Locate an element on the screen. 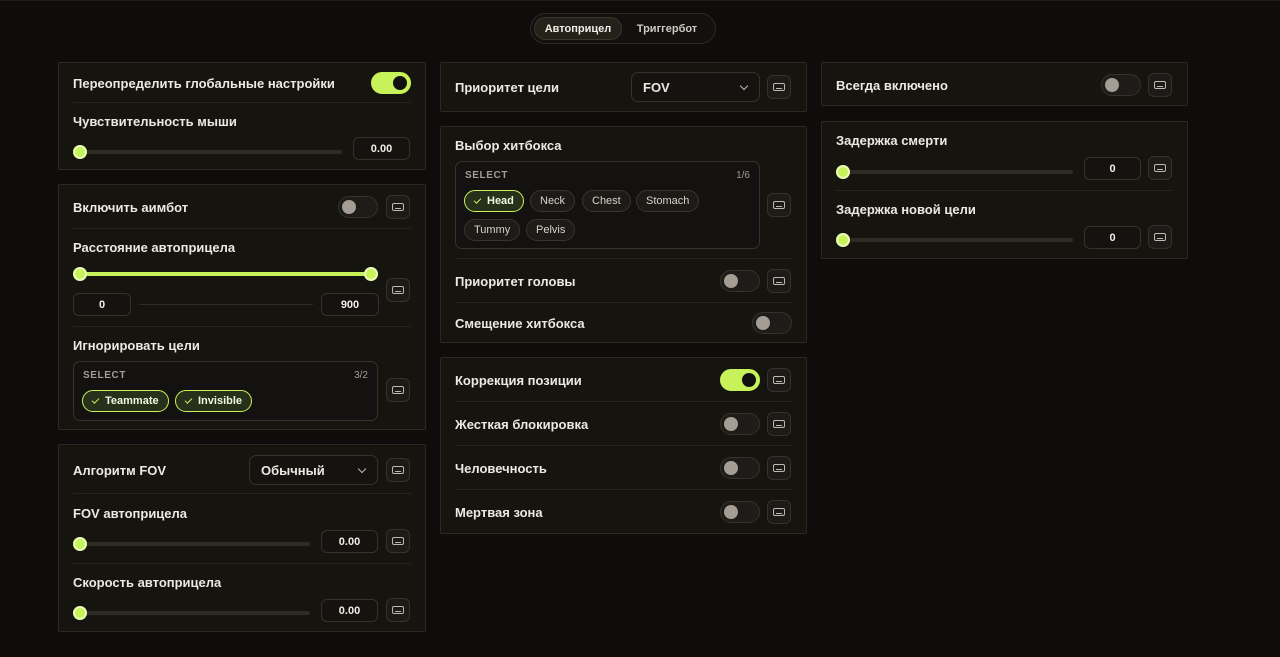  new-target-delay-slider is located at coordinates (954, 240).